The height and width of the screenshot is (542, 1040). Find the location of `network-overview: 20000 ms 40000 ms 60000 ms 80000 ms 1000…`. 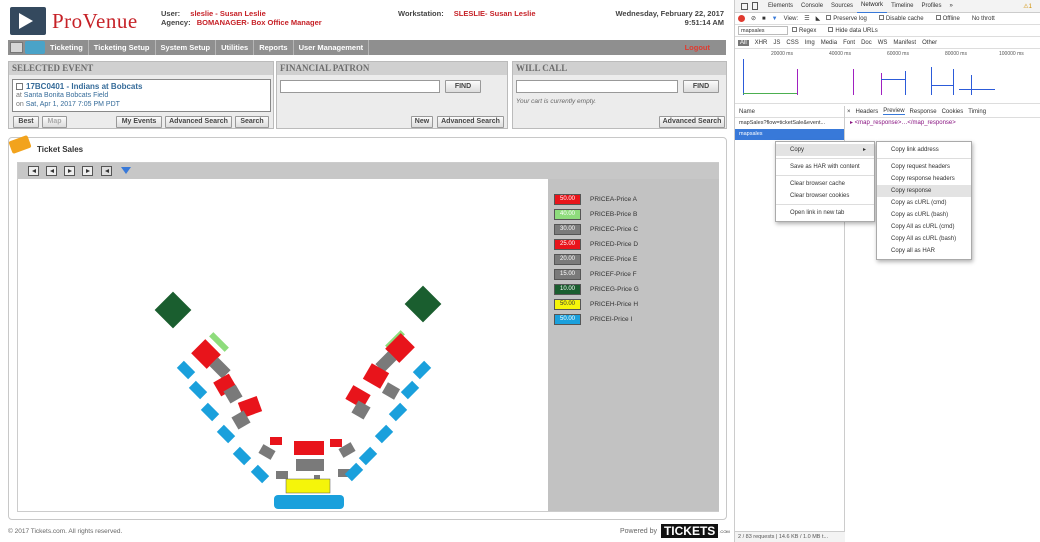

network-overview: 20000 ms 40000 ms 60000 ms 80000 ms 1000… is located at coordinates (887, 76).